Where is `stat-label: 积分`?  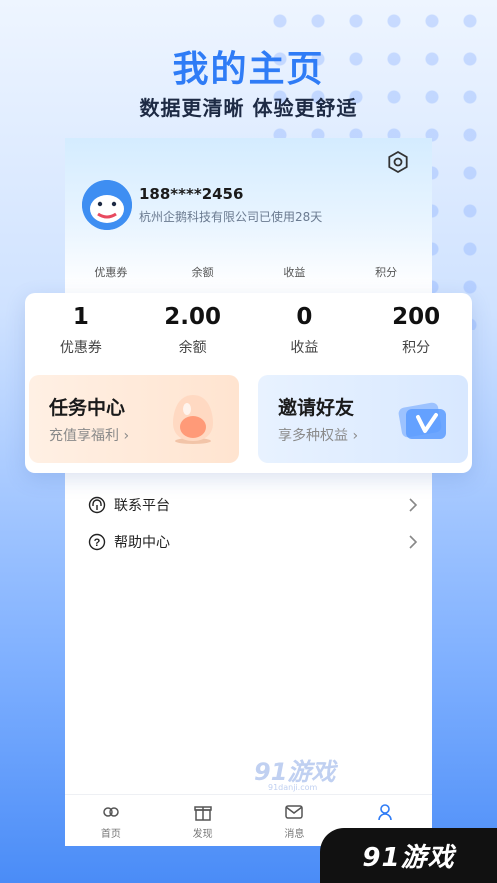
stat-label: 积分 is located at coordinates (416, 348).